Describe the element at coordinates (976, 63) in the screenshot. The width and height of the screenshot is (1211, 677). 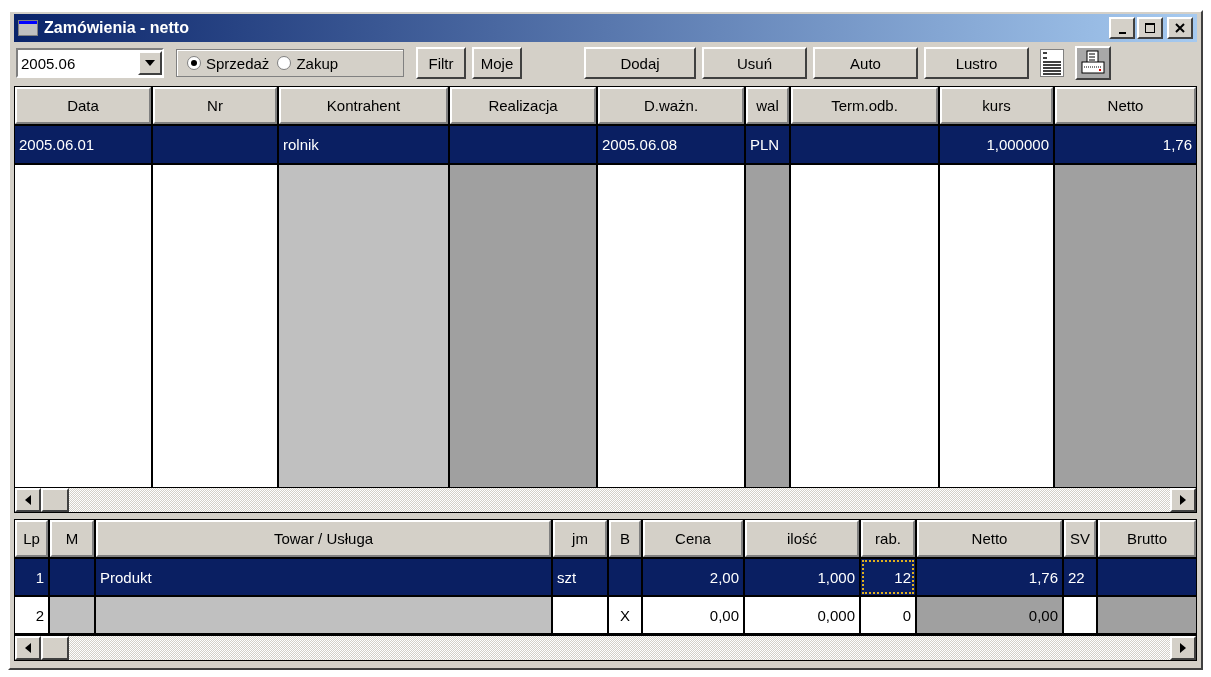
I see `action-button: Lustro` at that location.